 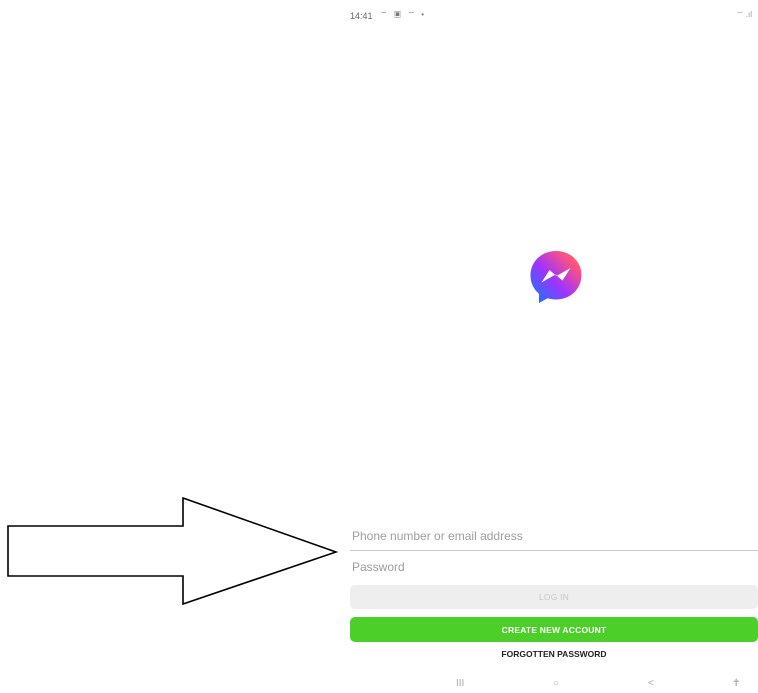 I want to click on status-signal-icons: ⌔ .ıl, so click(x=744, y=14).